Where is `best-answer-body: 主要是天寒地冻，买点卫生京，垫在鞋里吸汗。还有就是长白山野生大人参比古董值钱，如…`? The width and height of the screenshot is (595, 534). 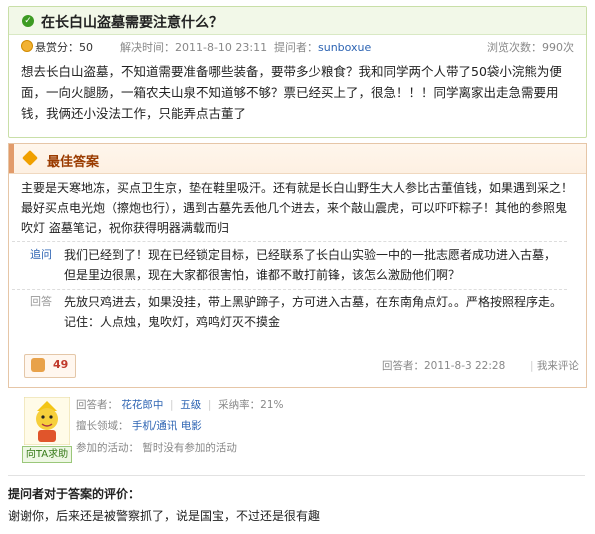 best-answer-body: 主要是天寒地冻，买点卫生京，垫在鞋里吸汗。还有就是长白山野生大人参比古董值钱，如… is located at coordinates (297, 208).